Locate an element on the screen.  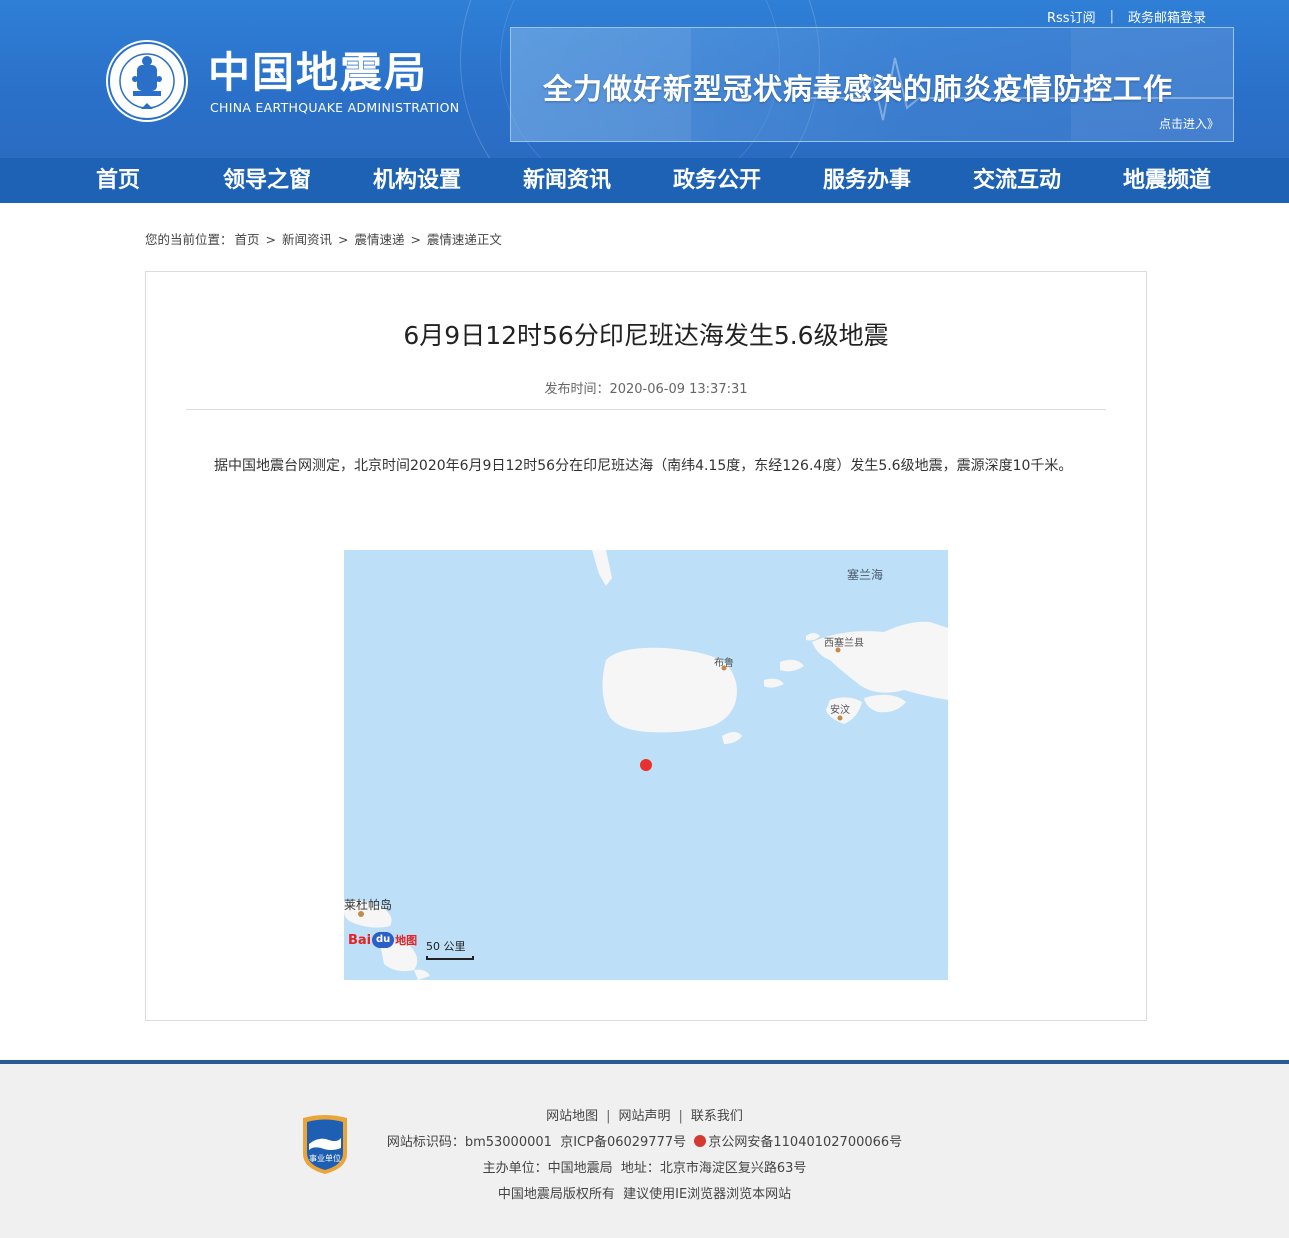
breadcrumb-item-news: 新闻资讯 is located at coordinates (307, 239).